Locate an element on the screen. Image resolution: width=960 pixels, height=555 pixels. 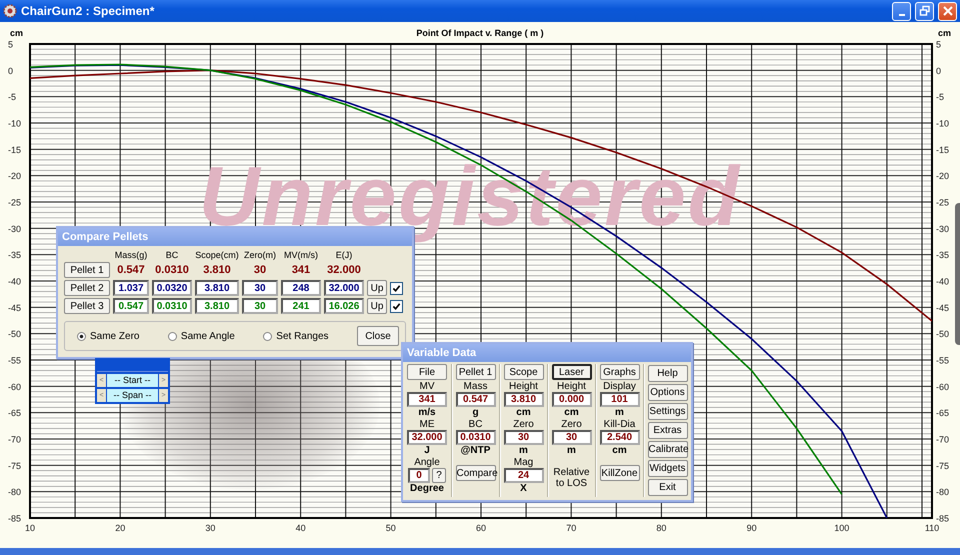
value-field: 241 is located at coordinates (301, 306).